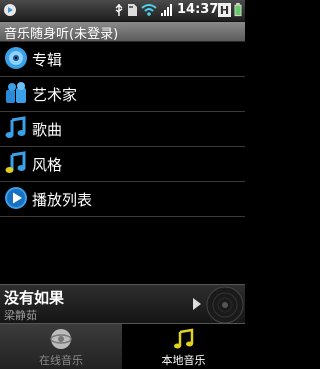  Describe the element at coordinates (16, 58) in the screenshot. I see `album-icon` at that location.